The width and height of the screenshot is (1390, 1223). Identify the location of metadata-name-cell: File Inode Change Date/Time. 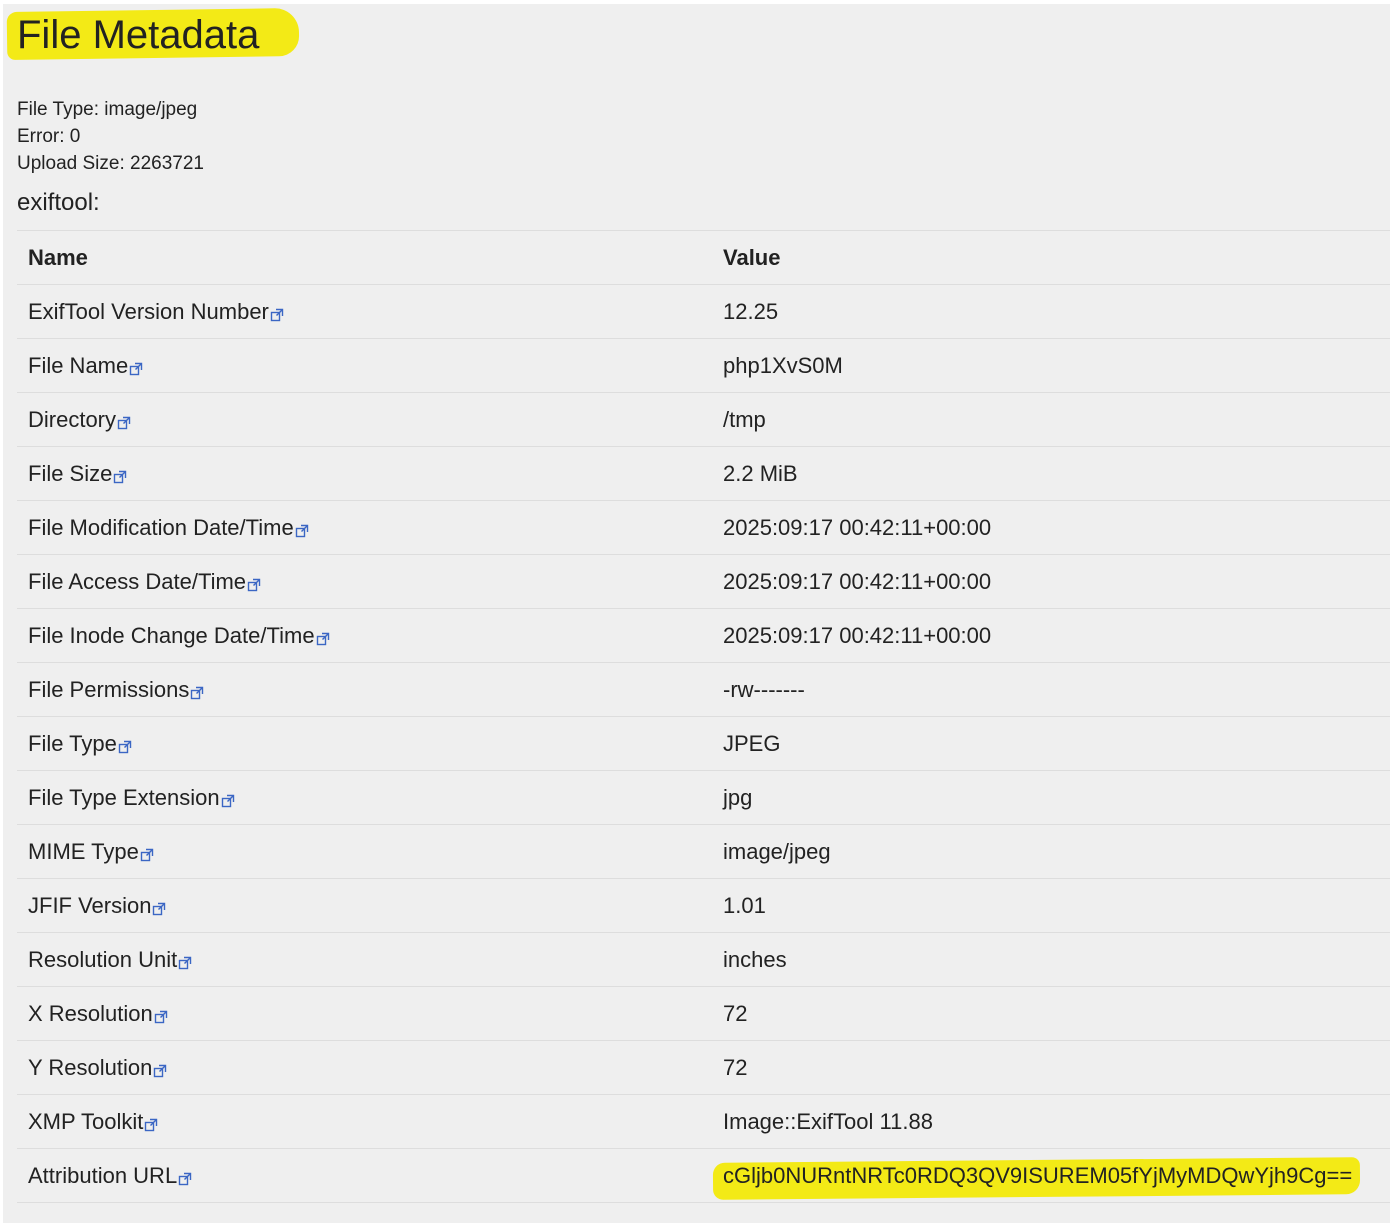
(364, 635).